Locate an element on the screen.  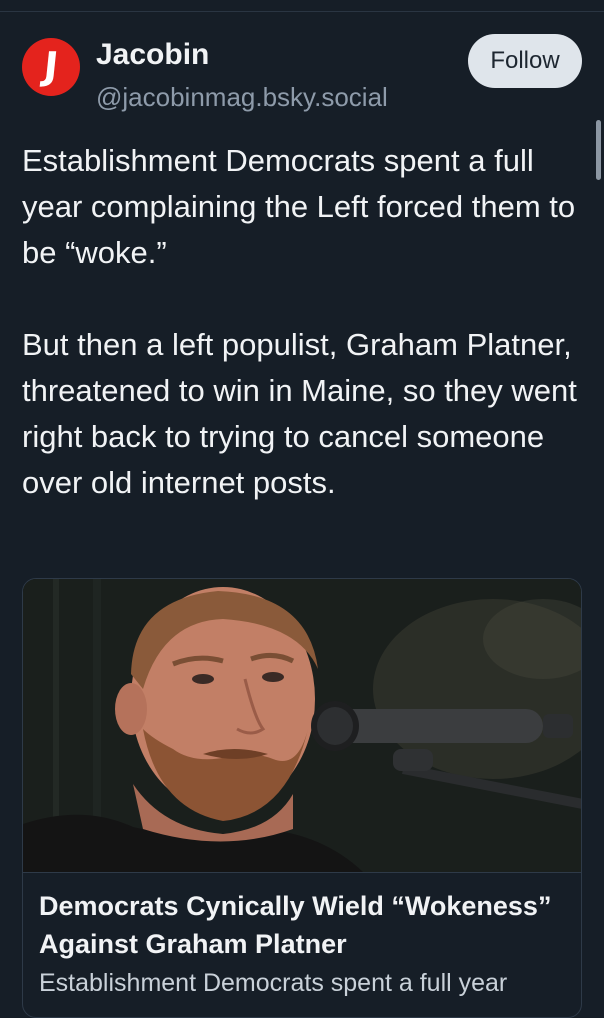
top-divider is located at coordinates (302, 6).